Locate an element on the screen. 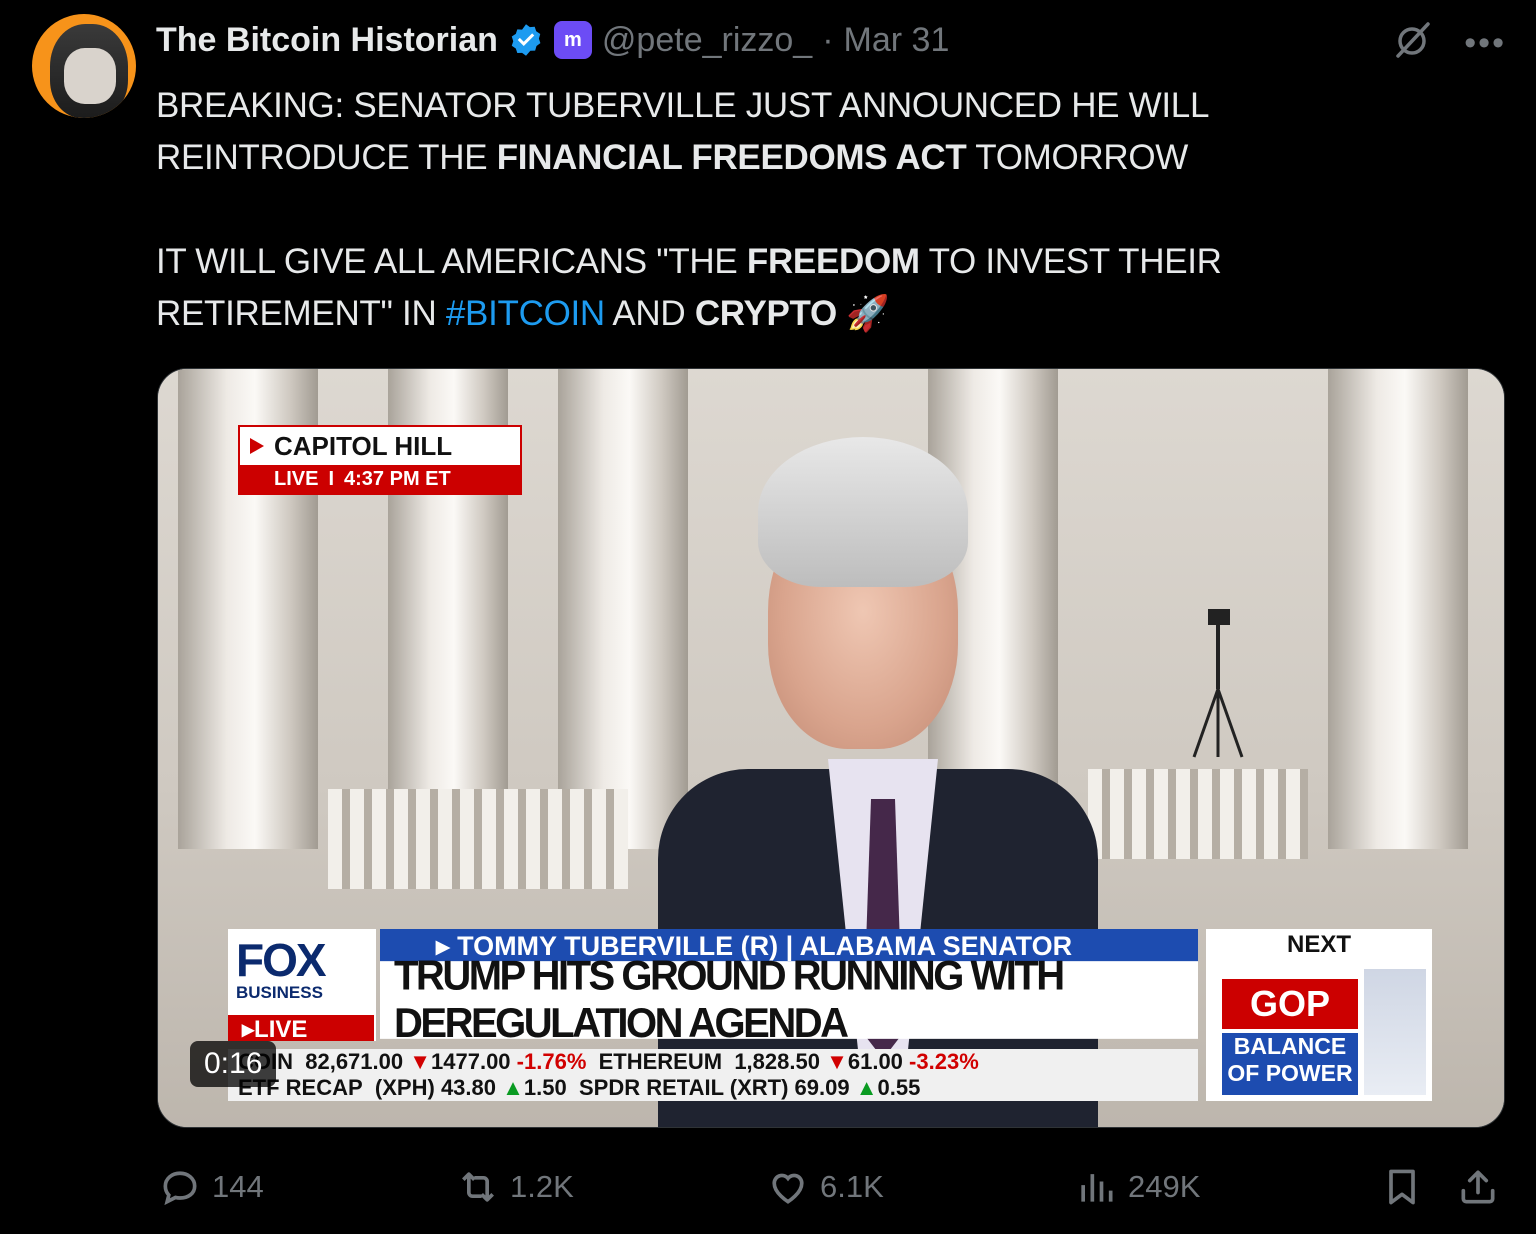  display-name: The Bitcoin Historian is located at coordinates (327, 40).